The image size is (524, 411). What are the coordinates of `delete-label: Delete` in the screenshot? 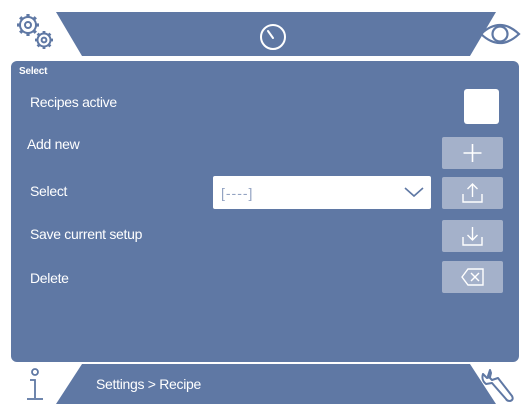 It's located at (49, 278).